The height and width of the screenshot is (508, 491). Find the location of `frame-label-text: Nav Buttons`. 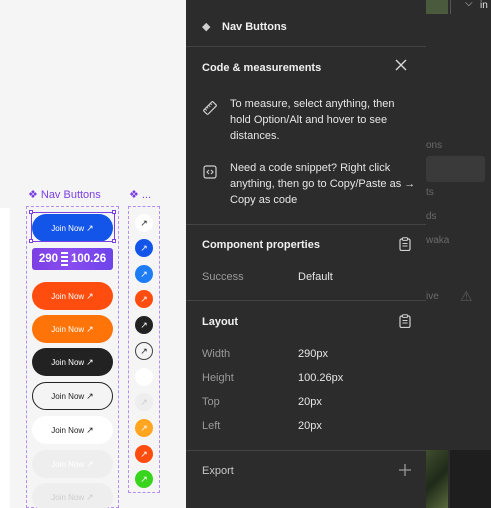

frame-label-text: Nav Buttons is located at coordinates (70, 195).